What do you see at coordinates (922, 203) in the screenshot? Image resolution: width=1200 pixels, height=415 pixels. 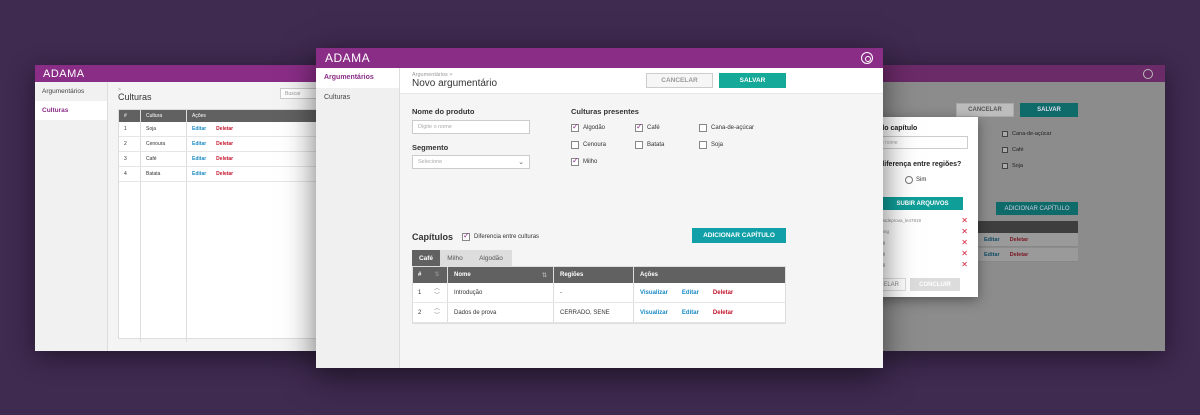 I see `upload-files-button: SUBIR ARQUIVOS` at bounding box center [922, 203].